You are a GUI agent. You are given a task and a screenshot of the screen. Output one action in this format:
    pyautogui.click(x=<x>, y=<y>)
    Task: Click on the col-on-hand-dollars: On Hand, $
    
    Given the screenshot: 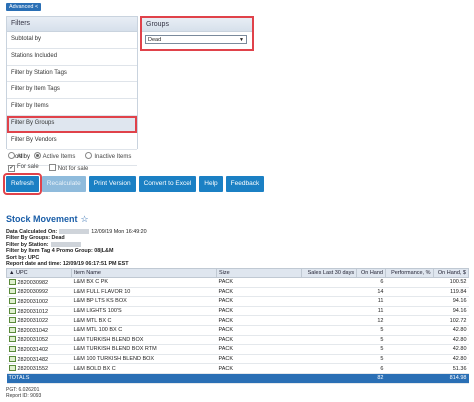 What is the action you would take?
    pyautogui.click(x=451, y=273)
    